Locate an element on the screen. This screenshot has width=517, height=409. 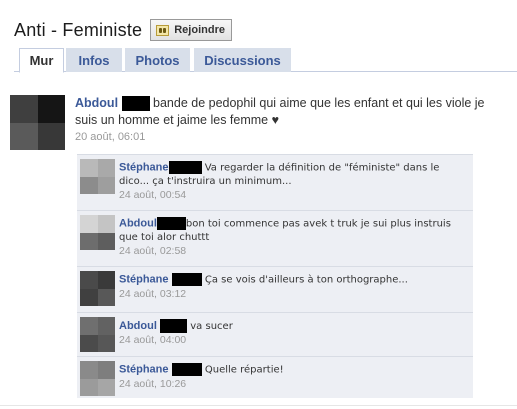
comment-text: va sucer is located at coordinates (211, 326).